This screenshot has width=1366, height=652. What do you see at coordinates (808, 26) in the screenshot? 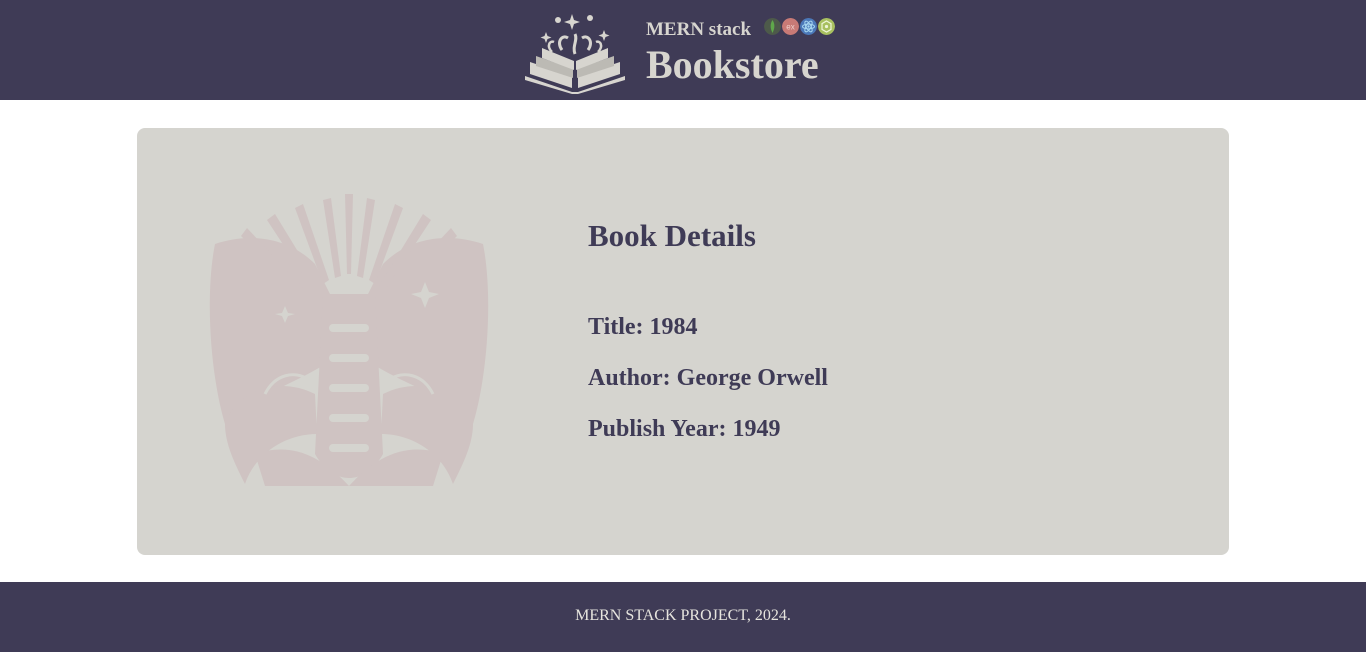
I see `react-icon` at bounding box center [808, 26].